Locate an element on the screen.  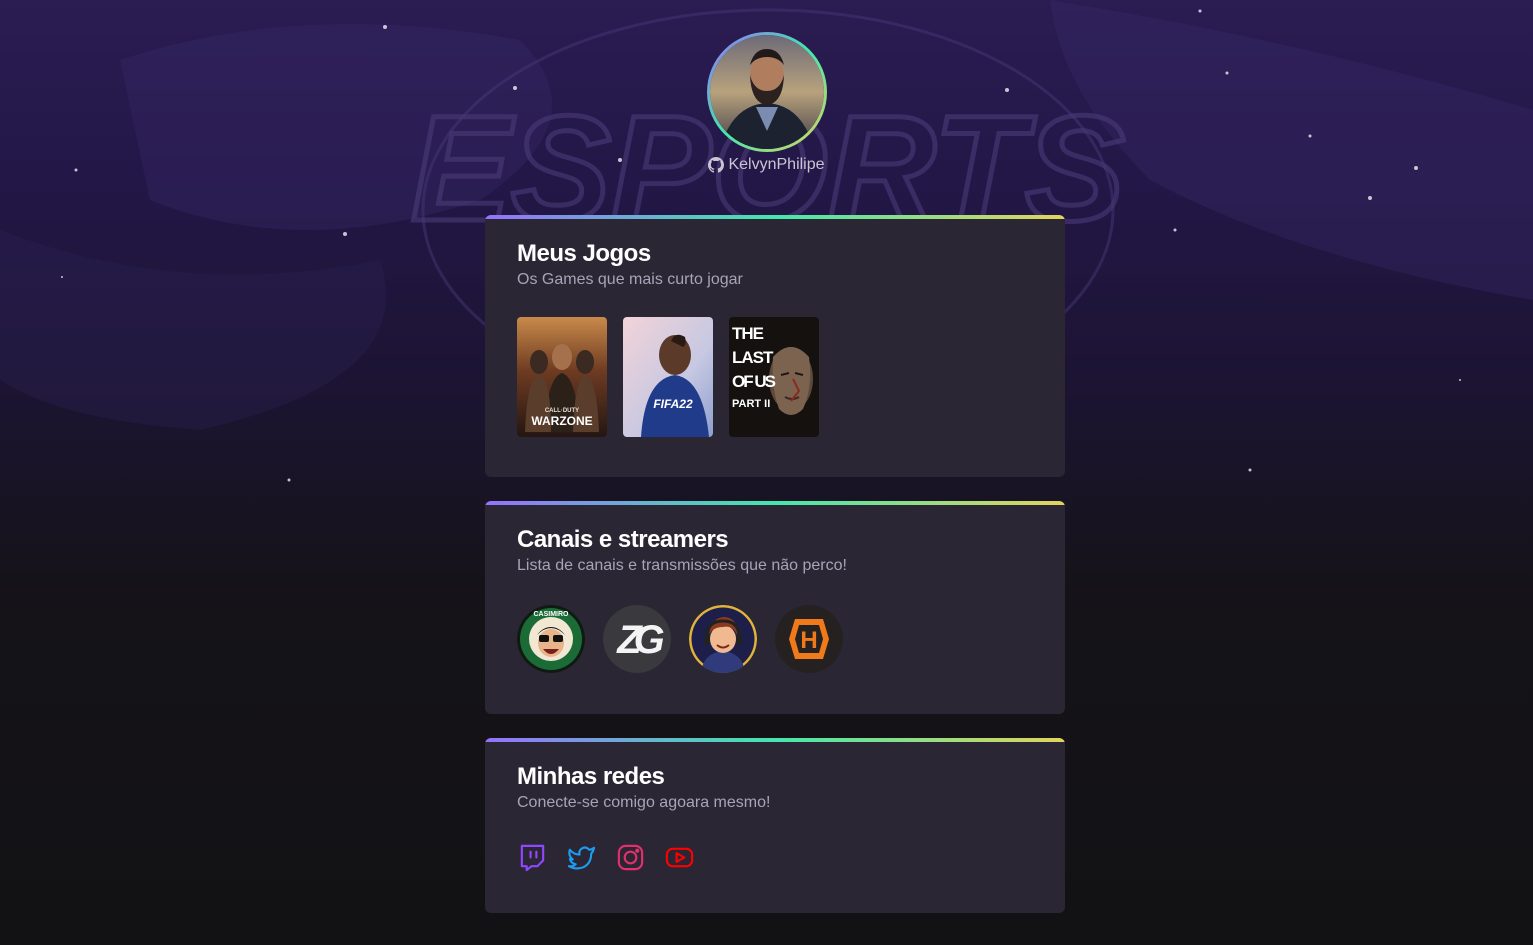
youtube-icon is located at coordinates (679, 857).